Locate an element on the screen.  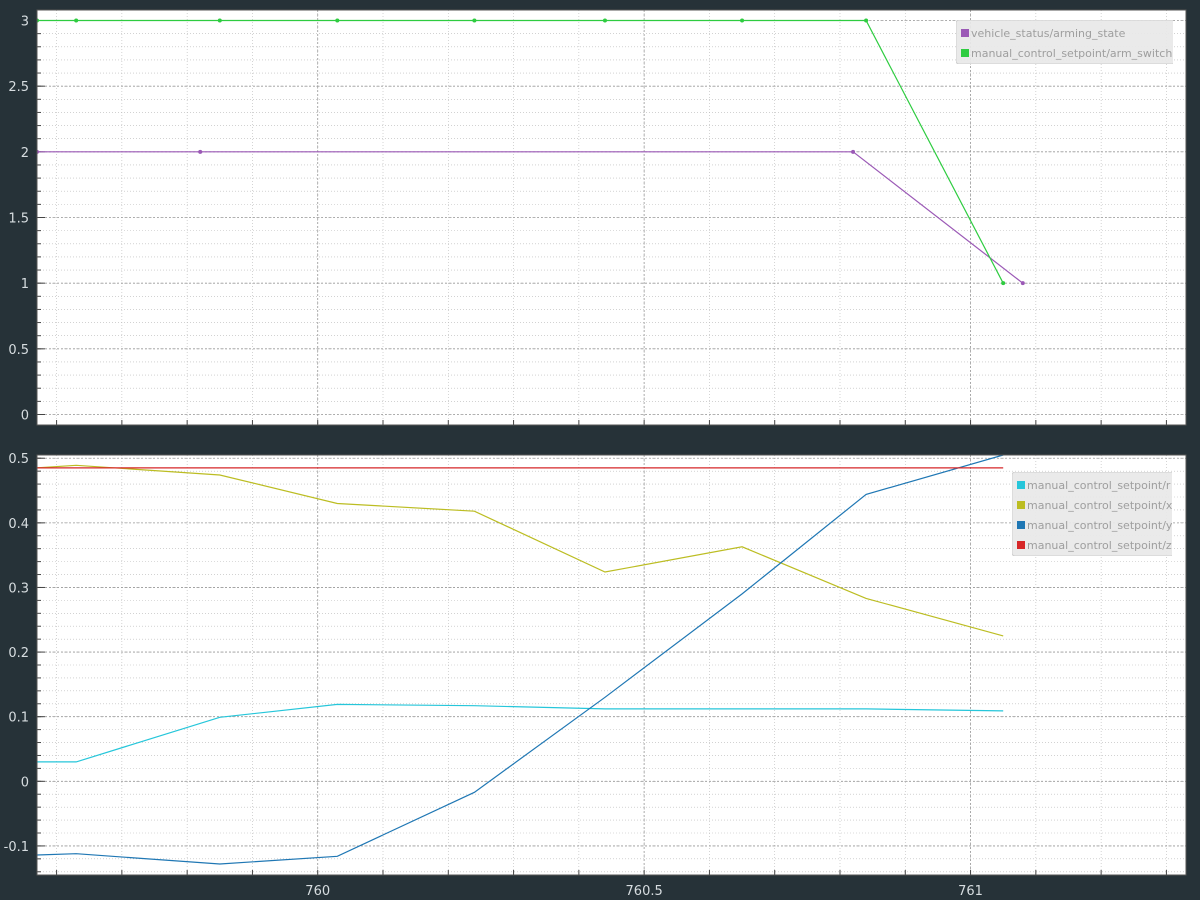
bottom-y-tick-label: 0.4 is located at coordinates (18, 524).